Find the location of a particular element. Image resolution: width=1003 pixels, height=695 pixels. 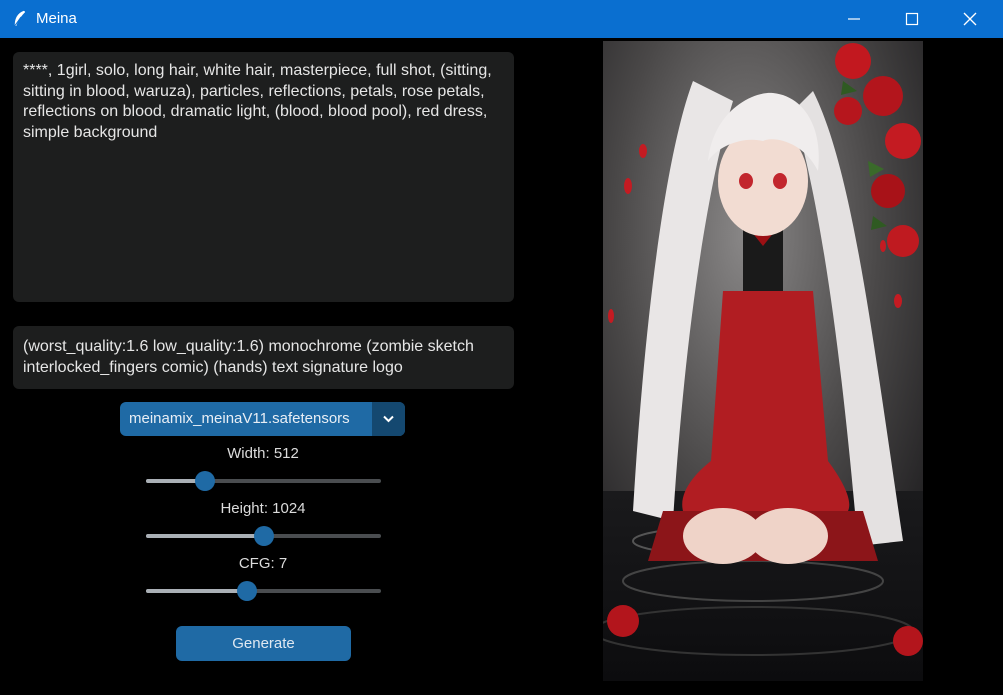

close-button is located at coordinates (970, 19).